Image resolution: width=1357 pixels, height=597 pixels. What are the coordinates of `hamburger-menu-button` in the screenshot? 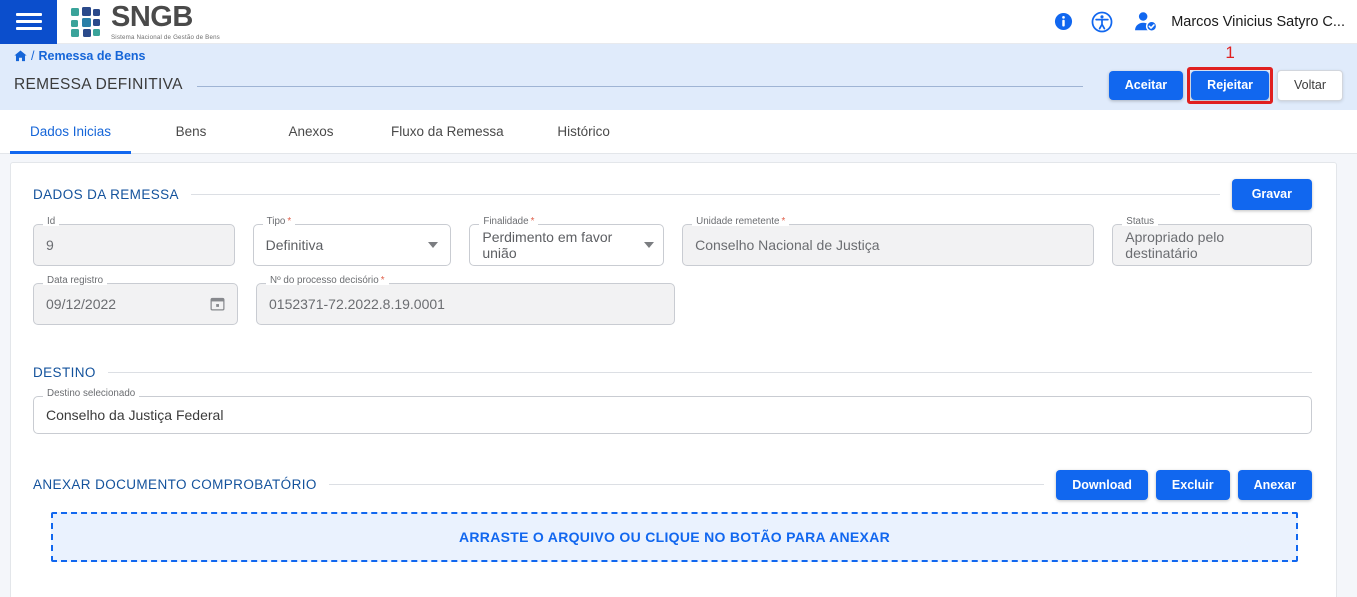 It's located at (28, 22).